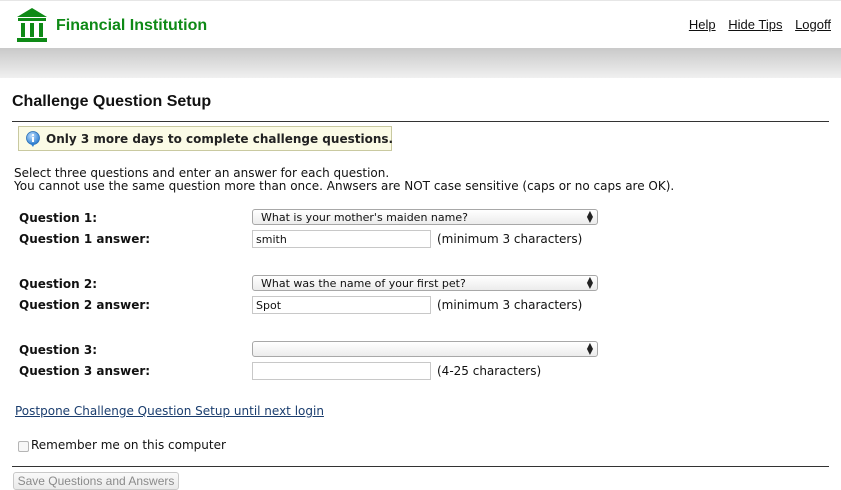 The height and width of the screenshot is (490, 841). Describe the element at coordinates (420, 63) in the screenshot. I see `header-band` at that location.